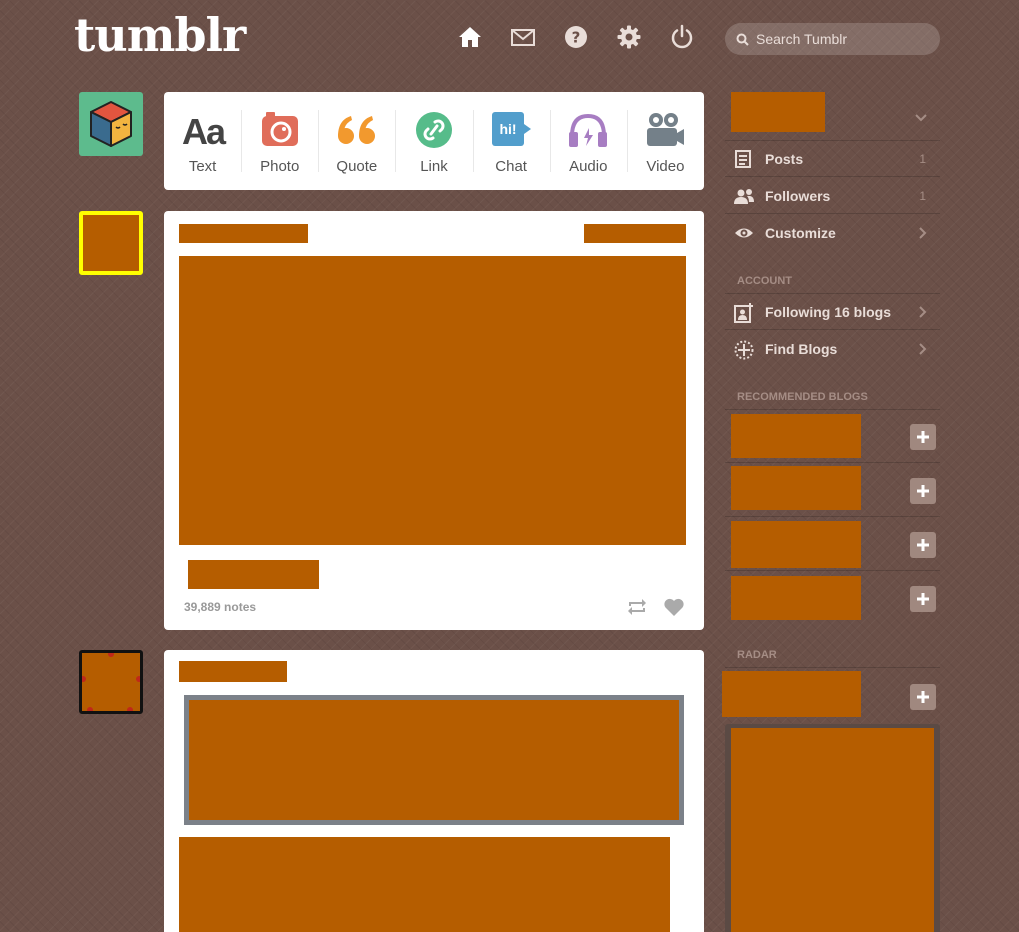 The width and height of the screenshot is (1019, 932). What do you see at coordinates (832, 667) in the screenshot?
I see `sidebar-divider` at bounding box center [832, 667].